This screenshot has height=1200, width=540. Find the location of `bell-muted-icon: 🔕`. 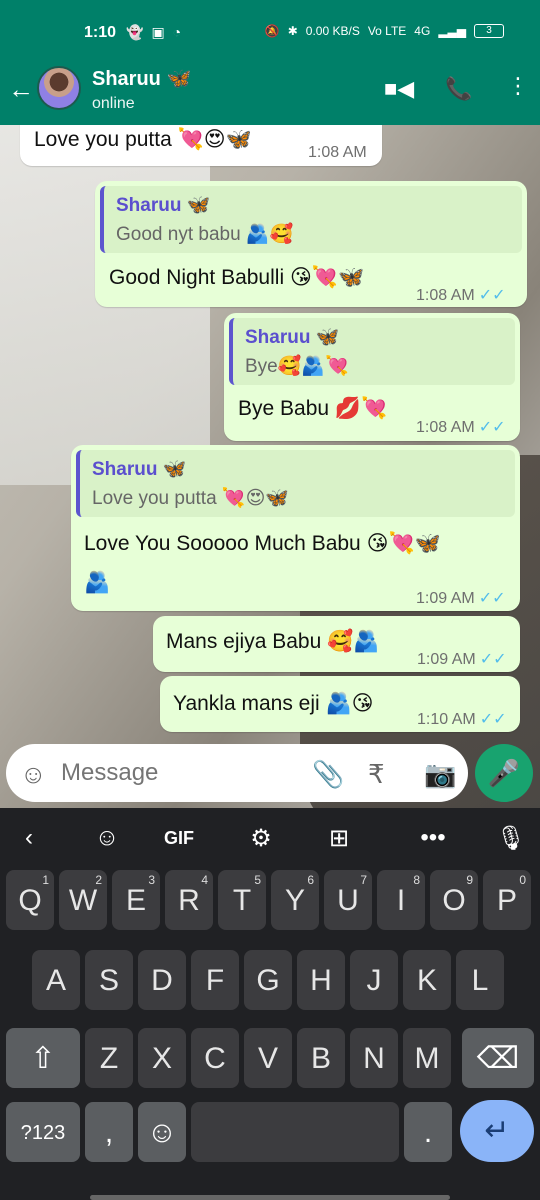

bell-muted-icon: 🔕 is located at coordinates (272, 31).